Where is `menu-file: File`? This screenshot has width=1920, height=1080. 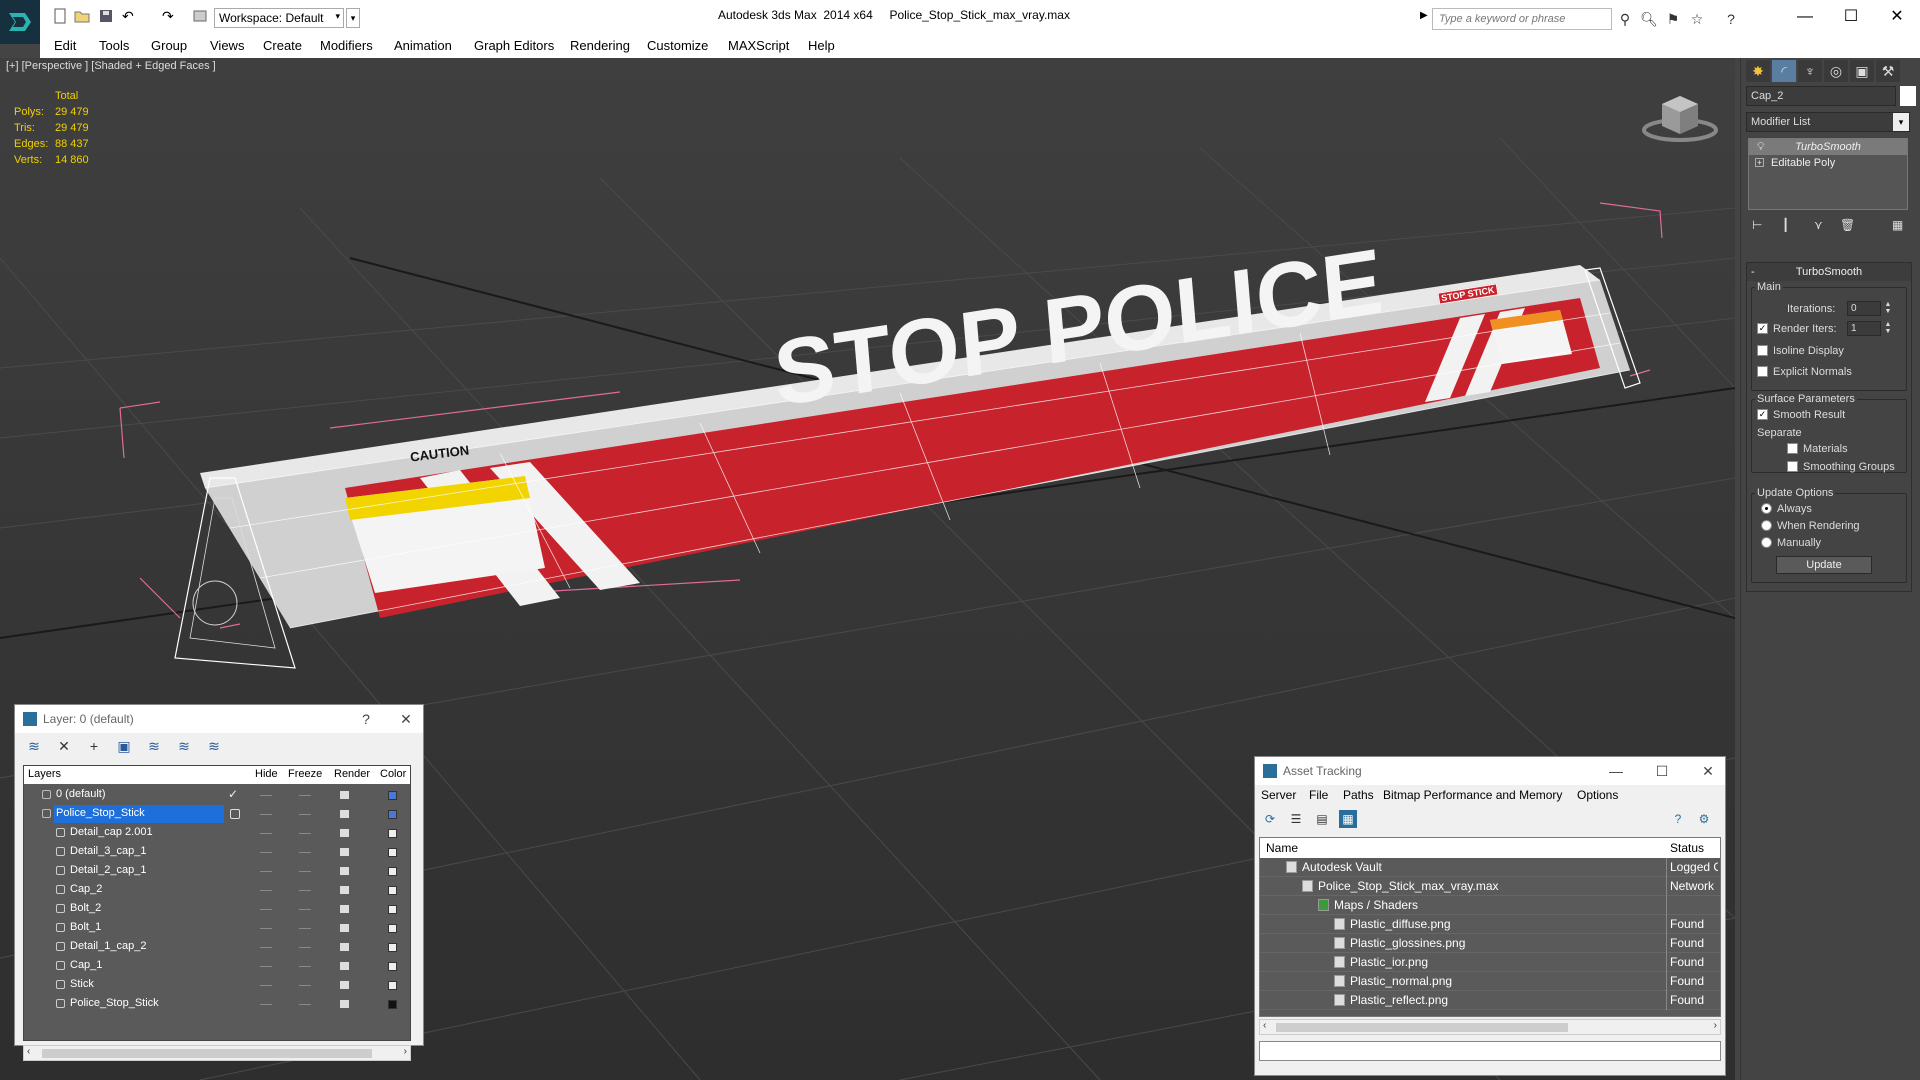
menu-file: File is located at coordinates (1318, 795).